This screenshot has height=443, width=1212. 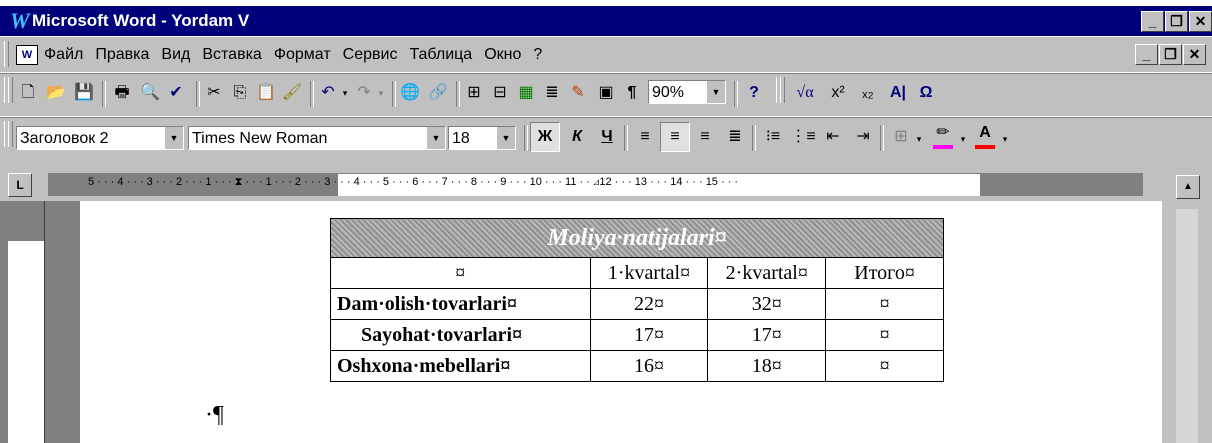 I want to click on table-row: Dam·olish·tovarlari¤ 22¤ 32¤ ¤, so click(x=637, y=304).